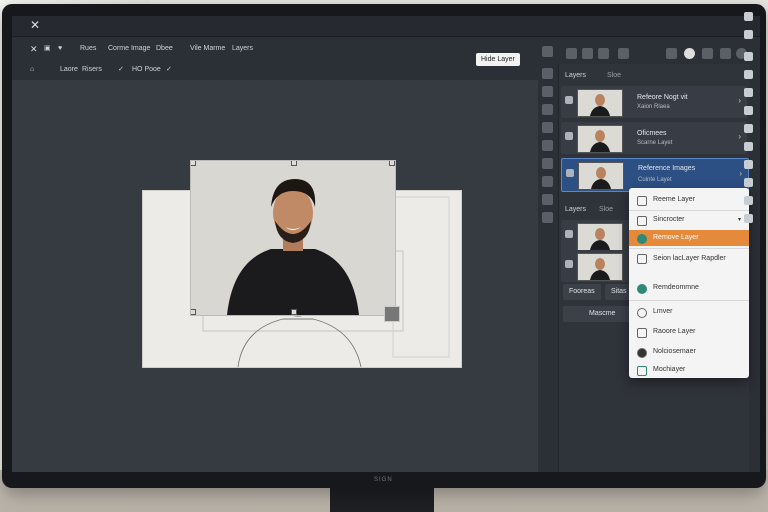 This screenshot has width=768, height=512. What do you see at coordinates (748, 92) in the screenshot?
I see `tag-icon` at bounding box center [748, 92].